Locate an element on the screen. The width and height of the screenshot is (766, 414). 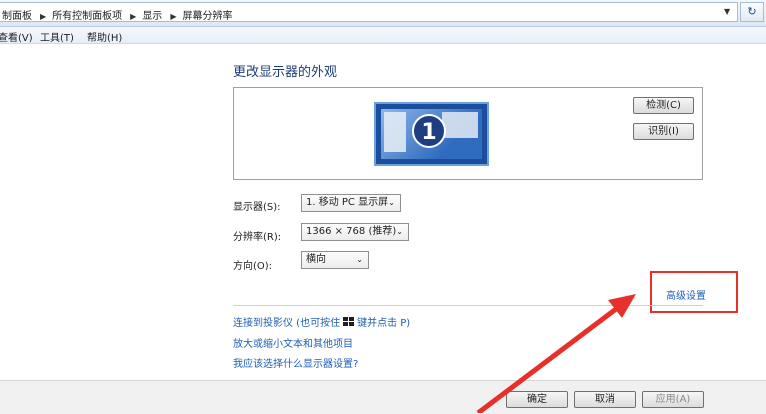
page-title: 更改显示器的外观 is located at coordinates (285, 72).